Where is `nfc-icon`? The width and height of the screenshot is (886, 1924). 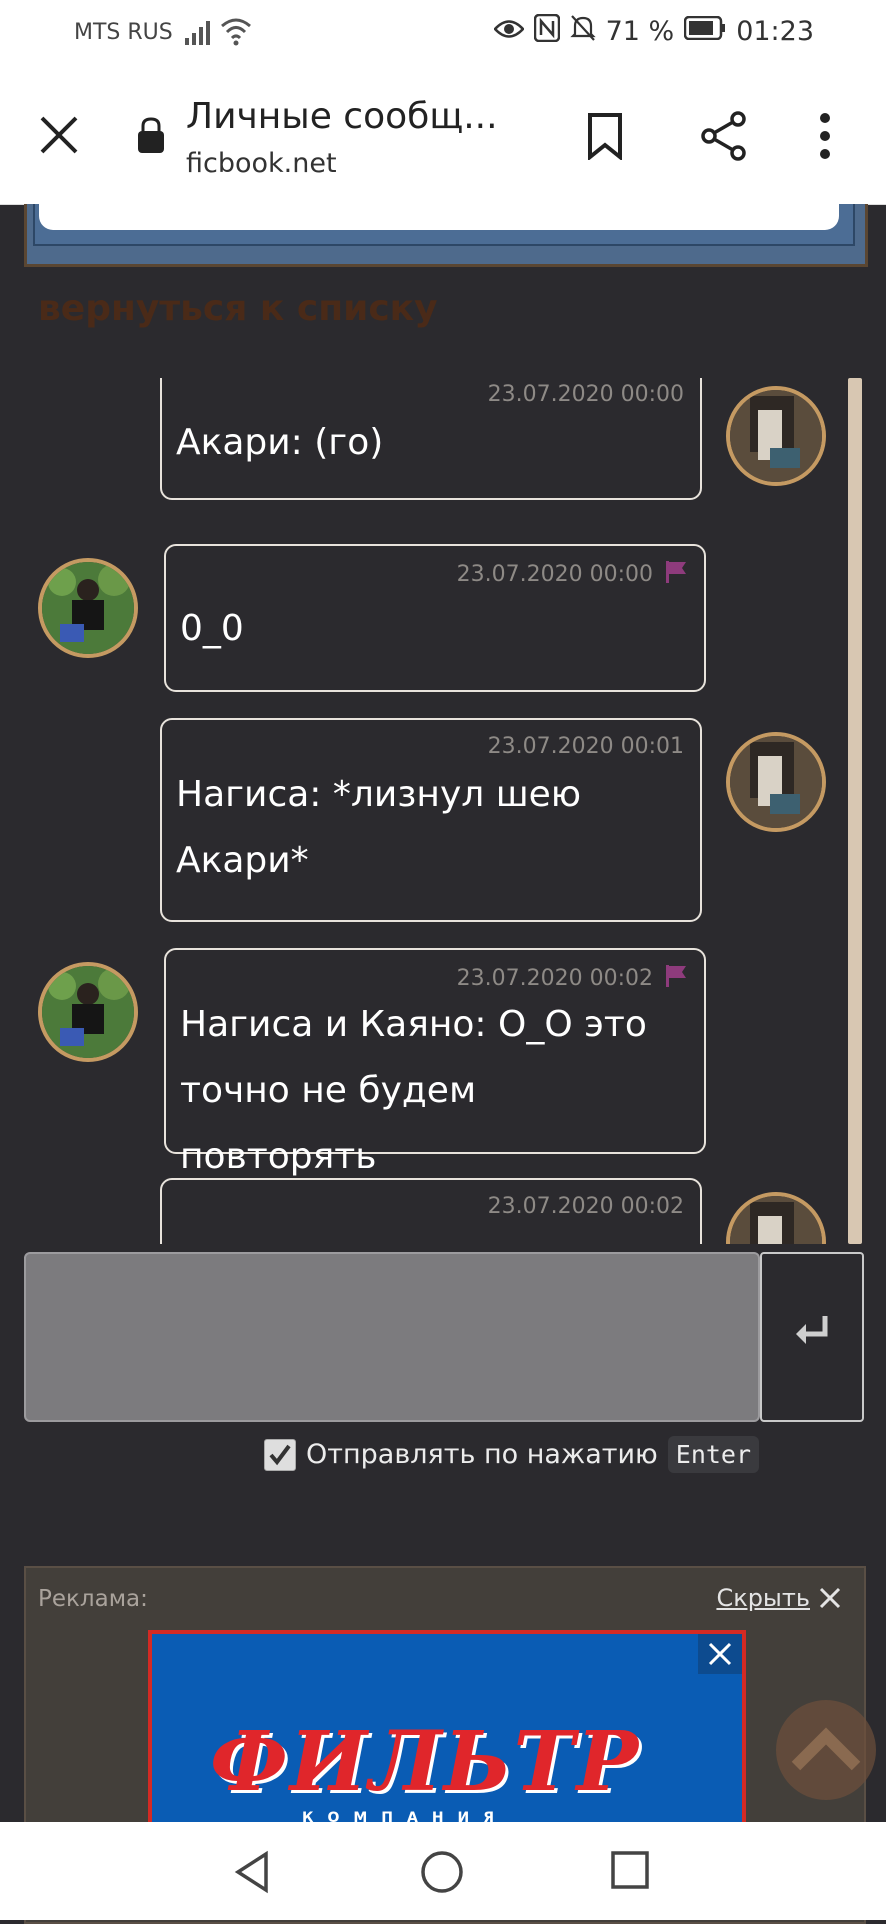 nfc-icon is located at coordinates (546, 31).